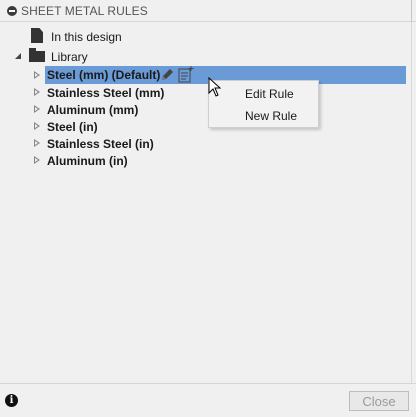  I want to click on close-button: Close, so click(379, 401).